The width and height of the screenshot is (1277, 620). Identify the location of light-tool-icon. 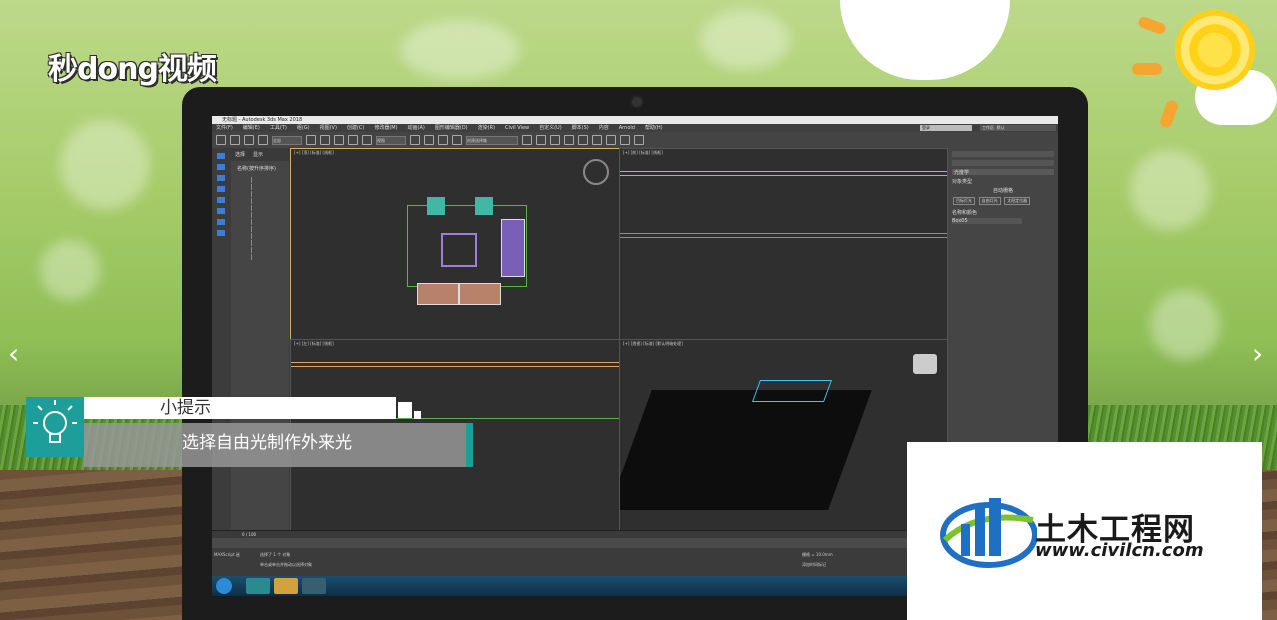
(221, 200).